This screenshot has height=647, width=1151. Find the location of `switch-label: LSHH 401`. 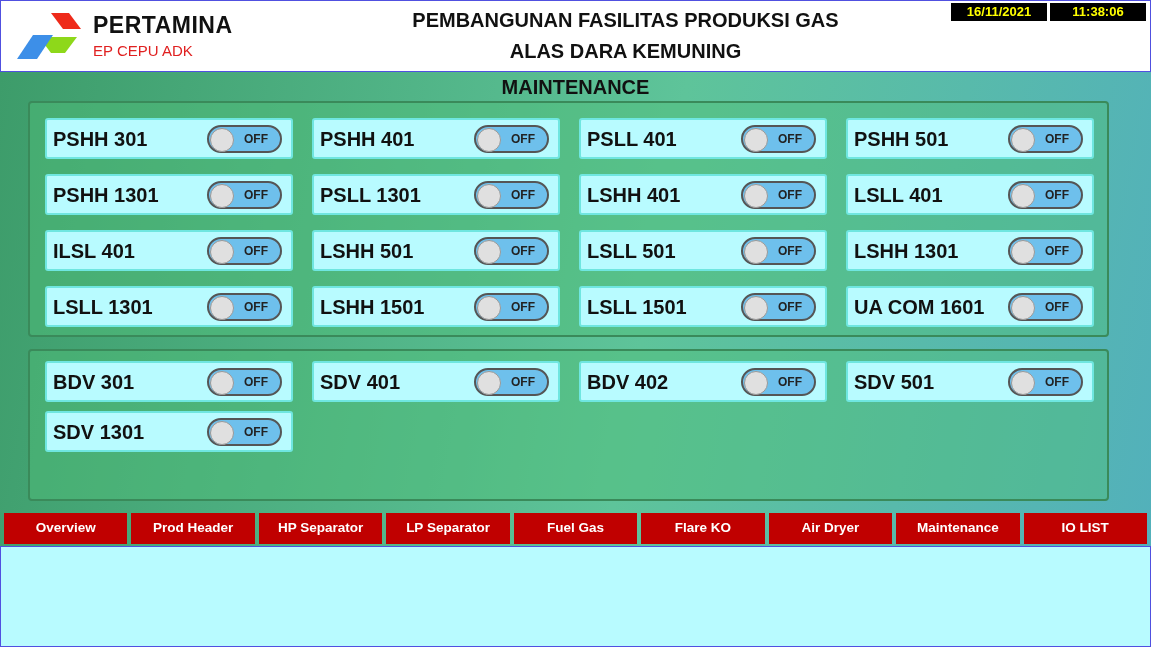

switch-label: LSHH 401 is located at coordinates (634, 195).